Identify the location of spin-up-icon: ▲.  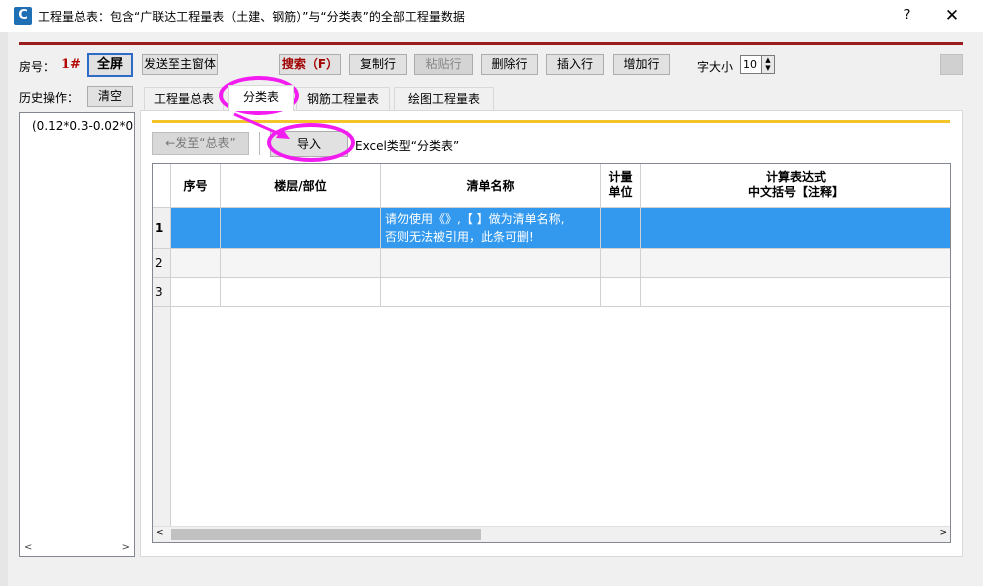
(768, 60).